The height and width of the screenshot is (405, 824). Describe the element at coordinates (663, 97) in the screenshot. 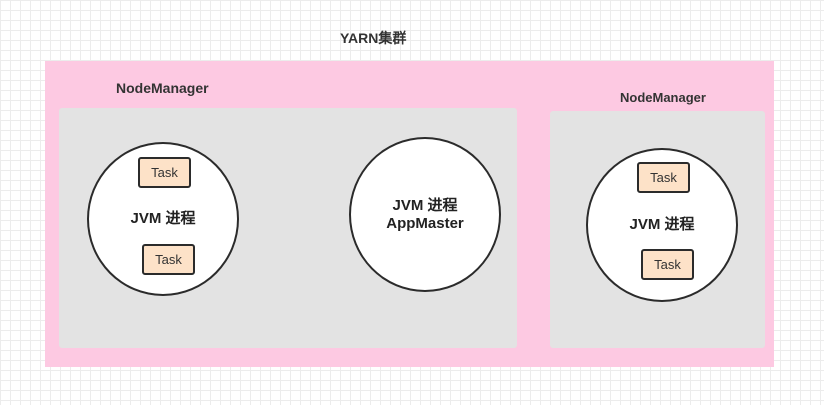

I see `node-manager-2-label: NodeManager` at that location.